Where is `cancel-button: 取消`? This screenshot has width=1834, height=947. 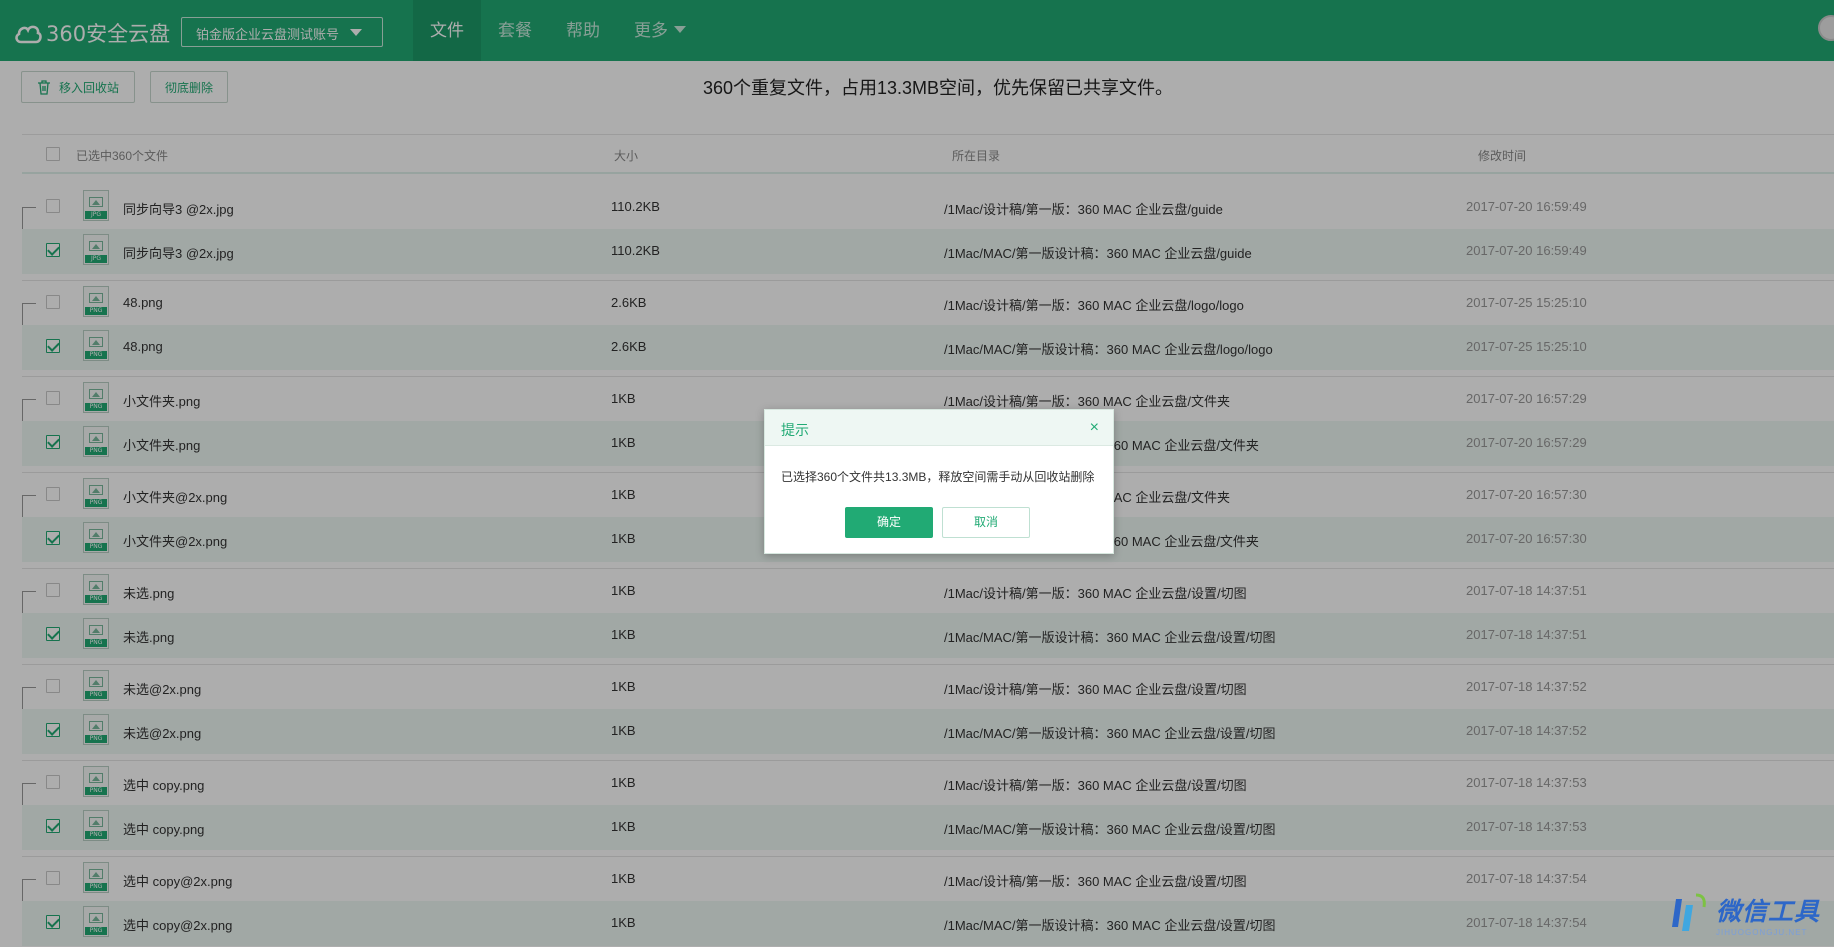
cancel-button: 取消 is located at coordinates (986, 522).